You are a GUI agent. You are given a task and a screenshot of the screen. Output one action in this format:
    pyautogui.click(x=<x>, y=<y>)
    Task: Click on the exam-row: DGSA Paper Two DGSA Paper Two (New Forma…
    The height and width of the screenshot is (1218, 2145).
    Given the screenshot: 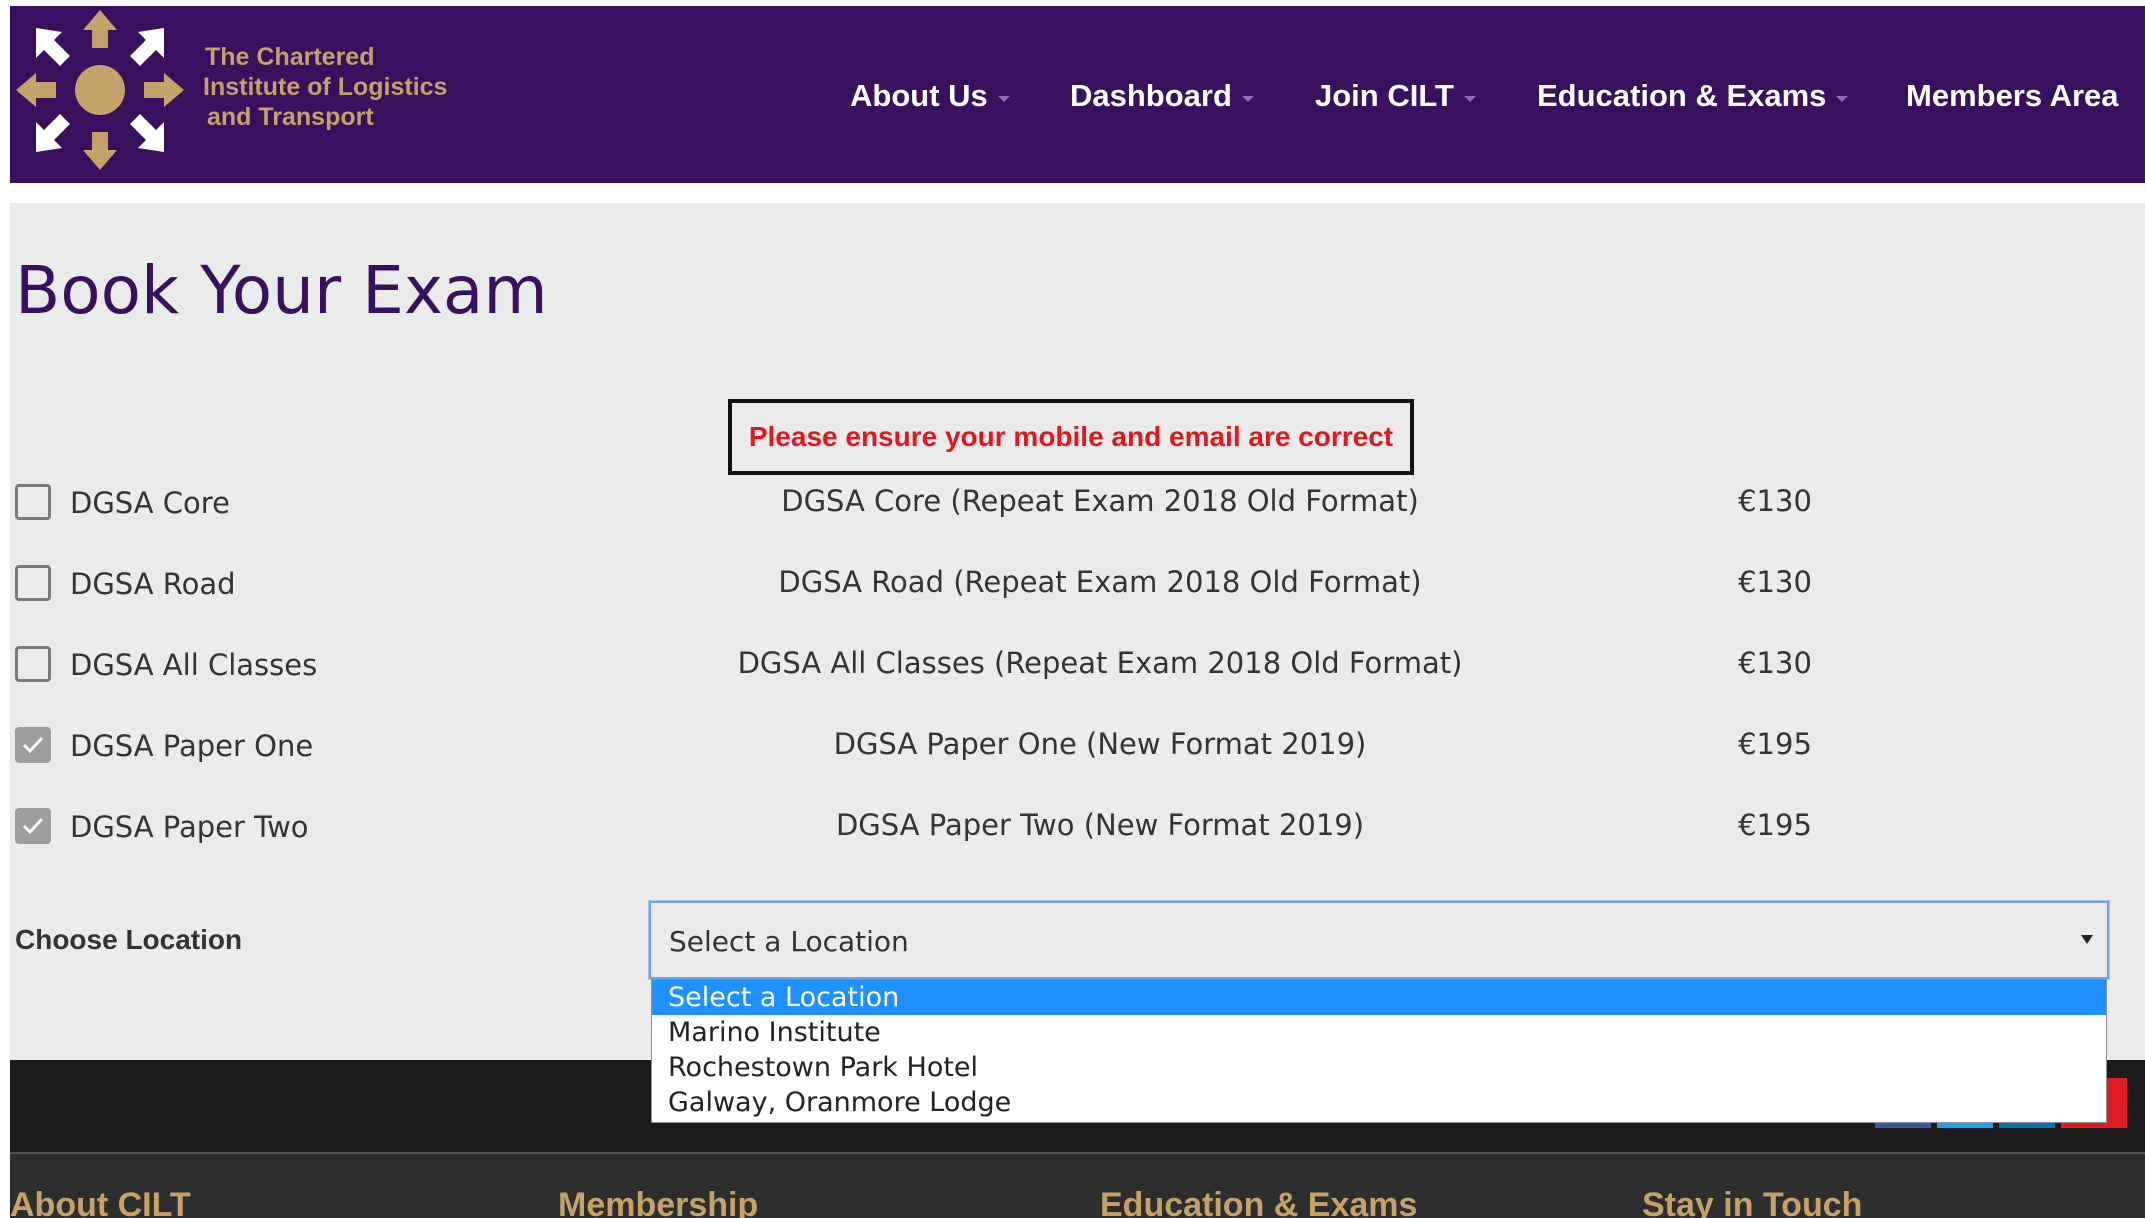 What is the action you would take?
    pyautogui.click(x=1077, y=830)
    